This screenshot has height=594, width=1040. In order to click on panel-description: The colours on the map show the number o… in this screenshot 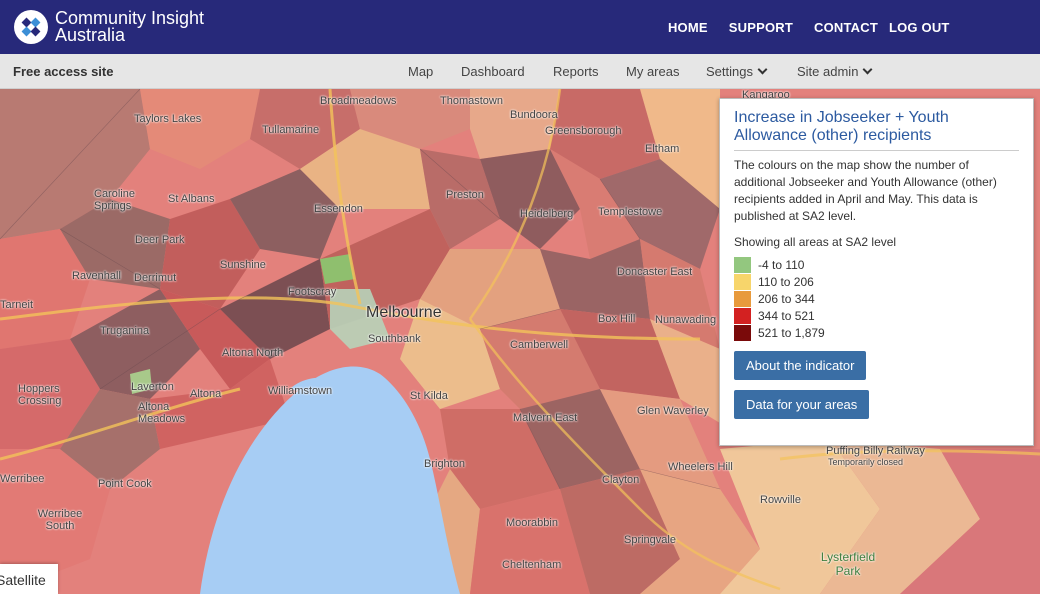, I will do `click(865, 190)`.